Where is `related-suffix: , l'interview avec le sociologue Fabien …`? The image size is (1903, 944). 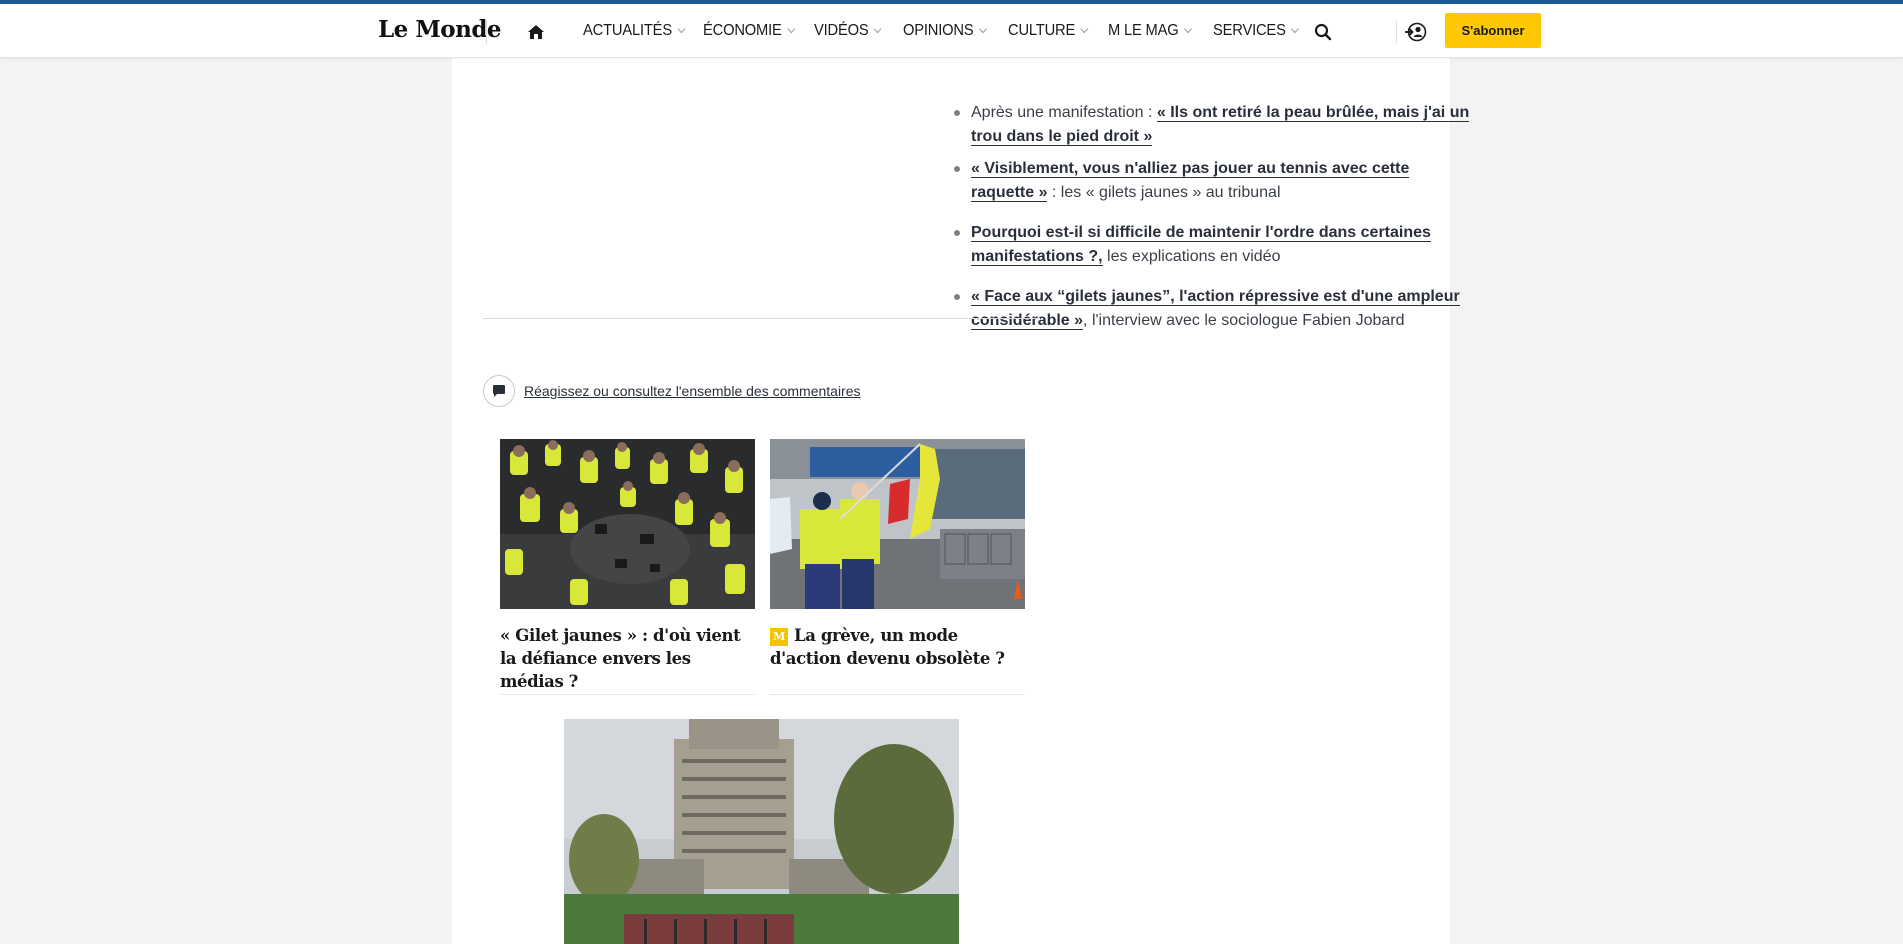 related-suffix: , l'interview avec le sociologue Fabien … is located at coordinates (1244, 320).